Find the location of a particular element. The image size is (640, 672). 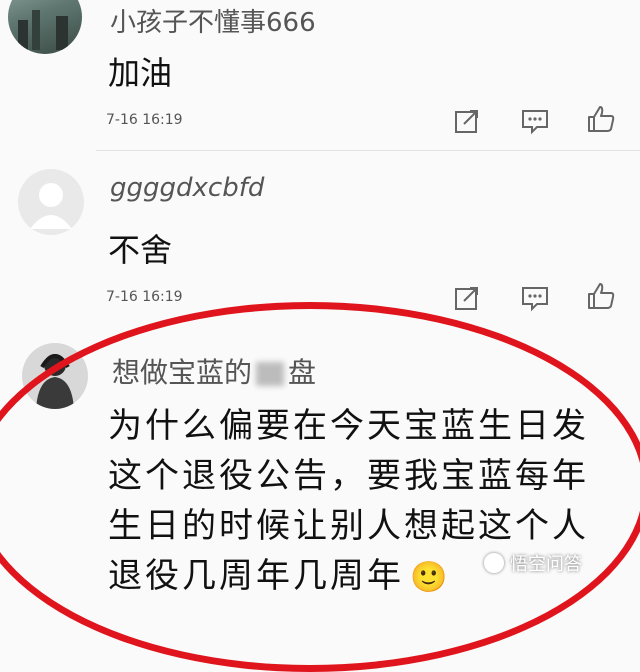

comment-time-2: 7-16 16:19 is located at coordinates (144, 297).